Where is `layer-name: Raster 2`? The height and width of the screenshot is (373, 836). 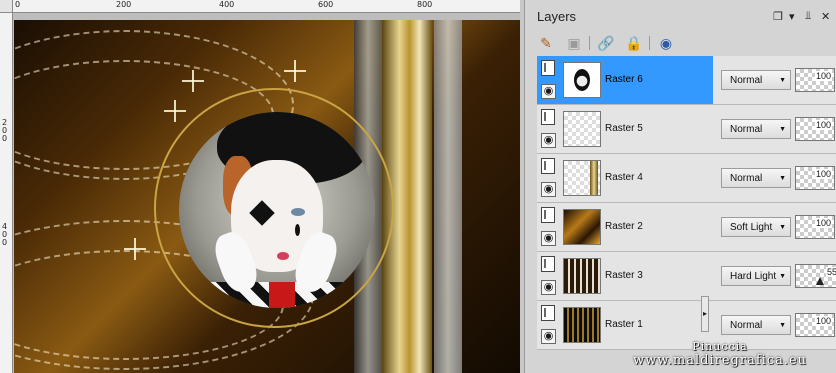 layer-name: Raster 2 is located at coordinates (624, 226).